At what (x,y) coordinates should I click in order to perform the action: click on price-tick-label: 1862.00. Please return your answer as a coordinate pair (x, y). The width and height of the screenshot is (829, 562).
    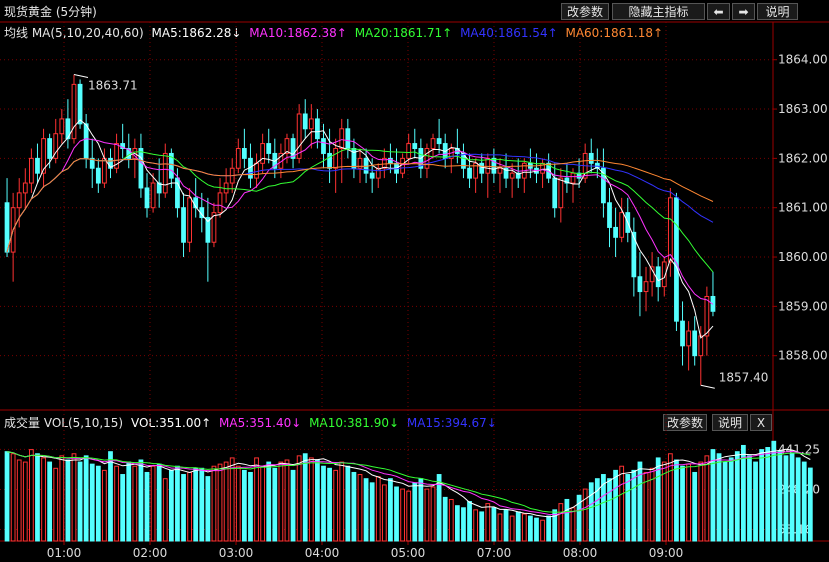
    Looking at the image, I should click on (803, 158).